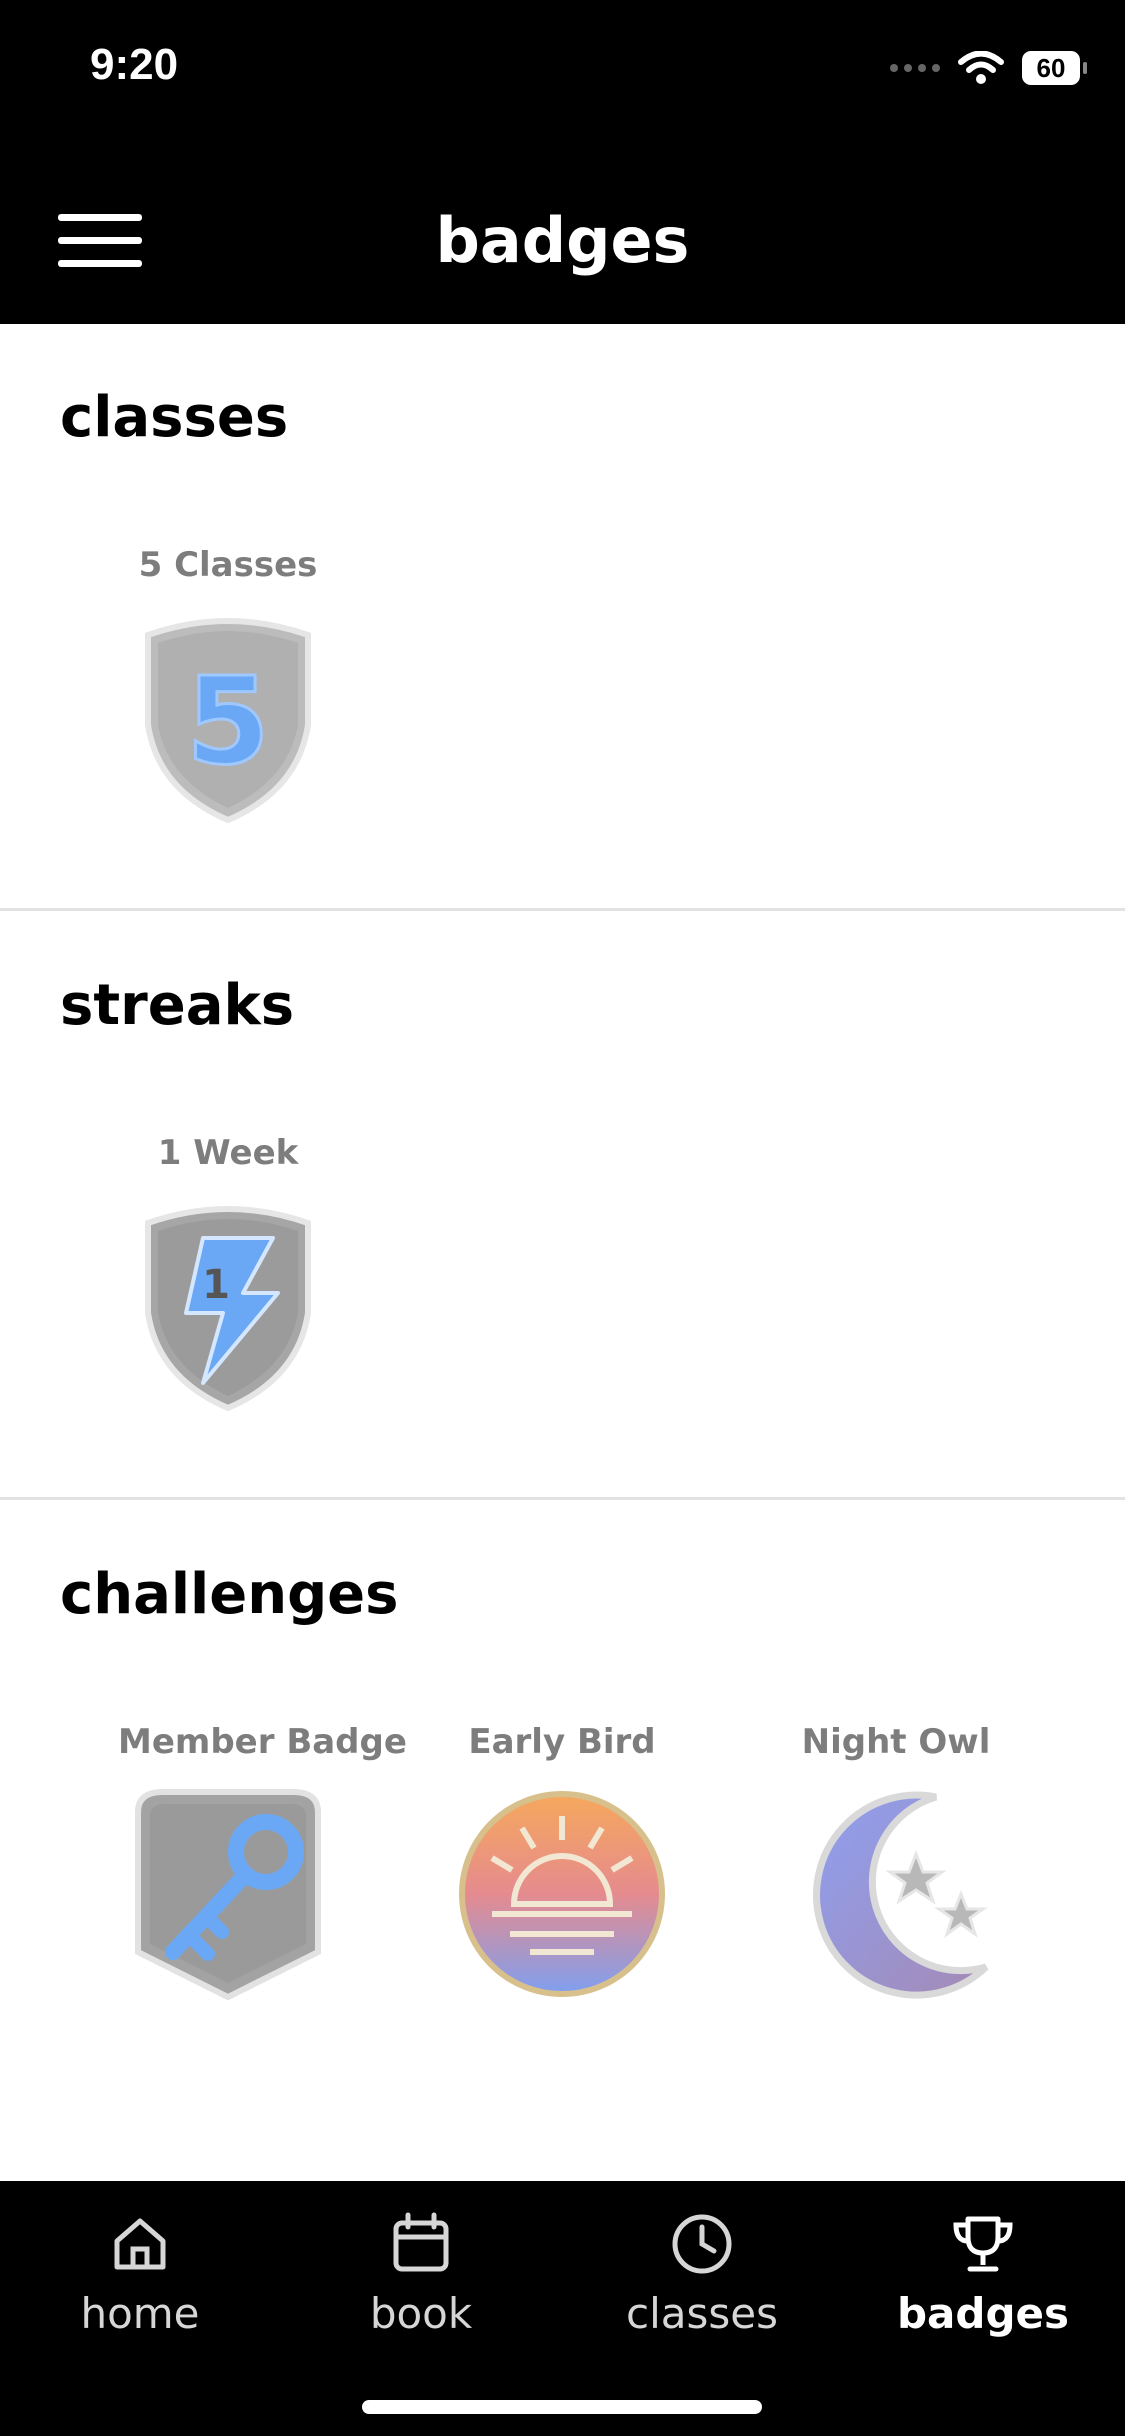  Describe the element at coordinates (140, 2313) in the screenshot. I see `tab-label: home` at that location.